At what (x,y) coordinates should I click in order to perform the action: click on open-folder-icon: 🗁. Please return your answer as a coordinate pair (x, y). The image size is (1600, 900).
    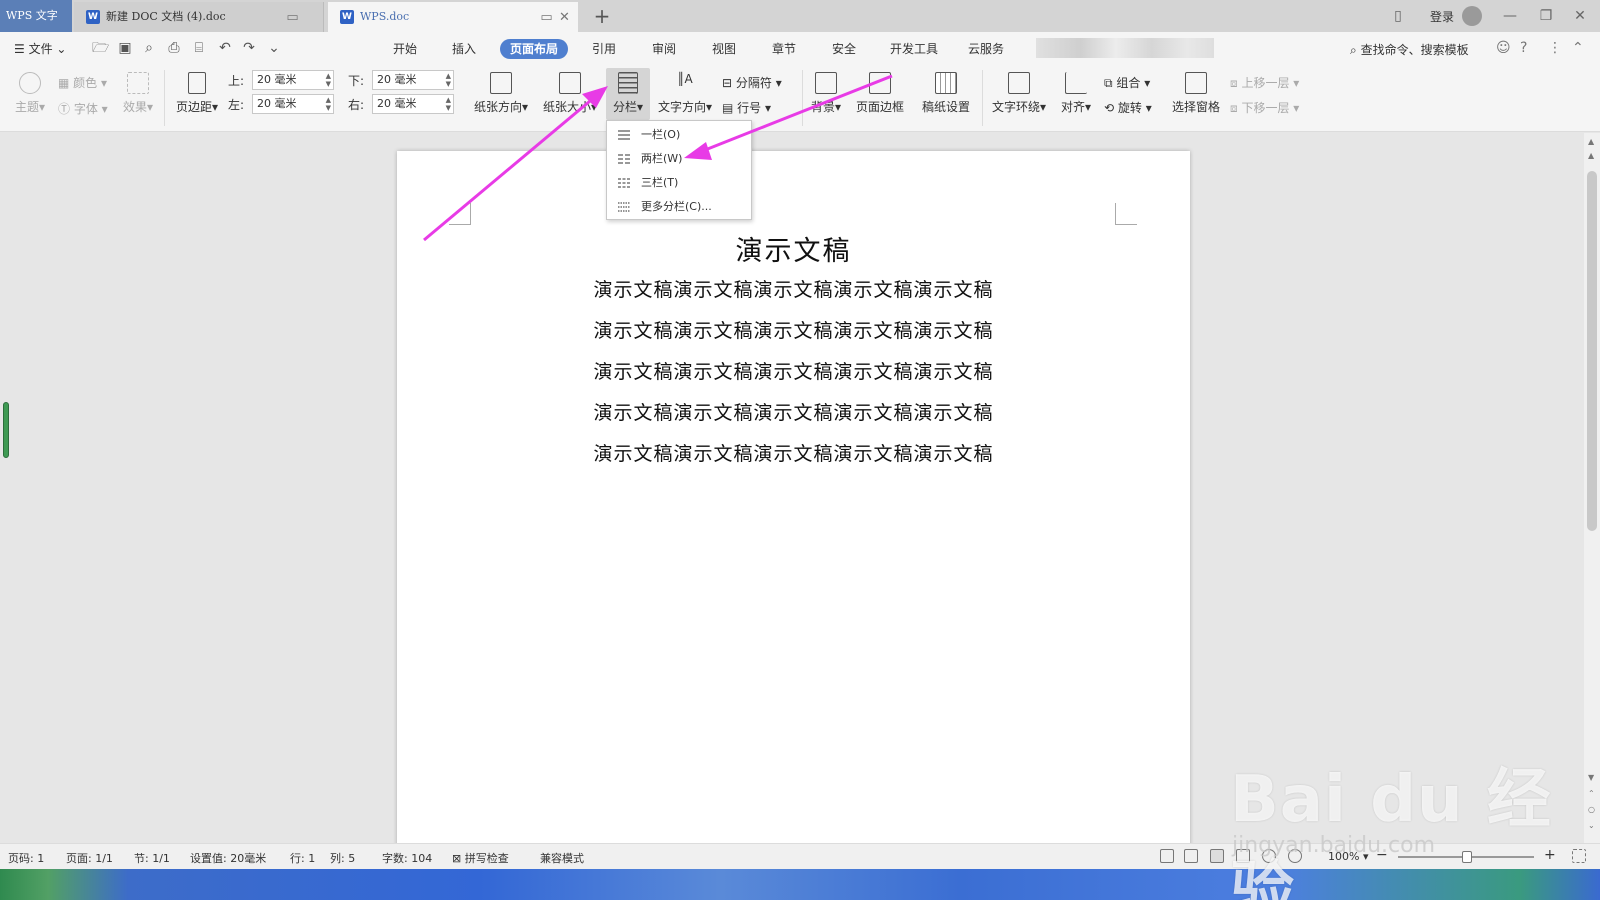
    Looking at the image, I should click on (100, 48).